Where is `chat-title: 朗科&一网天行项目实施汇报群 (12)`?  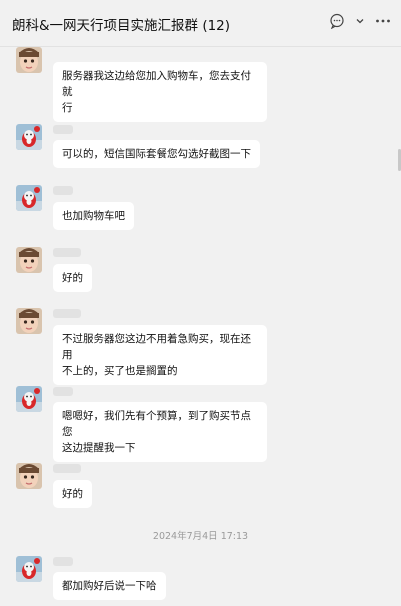
chat-title: 朗科&一网天行项目实施汇报群 (12) is located at coordinates (121, 26).